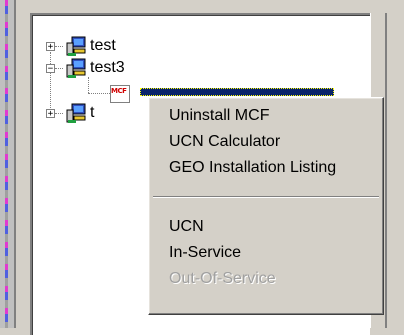 The height and width of the screenshot is (335, 404). I want to click on mcf-file-icon: MCF, so click(120, 94).